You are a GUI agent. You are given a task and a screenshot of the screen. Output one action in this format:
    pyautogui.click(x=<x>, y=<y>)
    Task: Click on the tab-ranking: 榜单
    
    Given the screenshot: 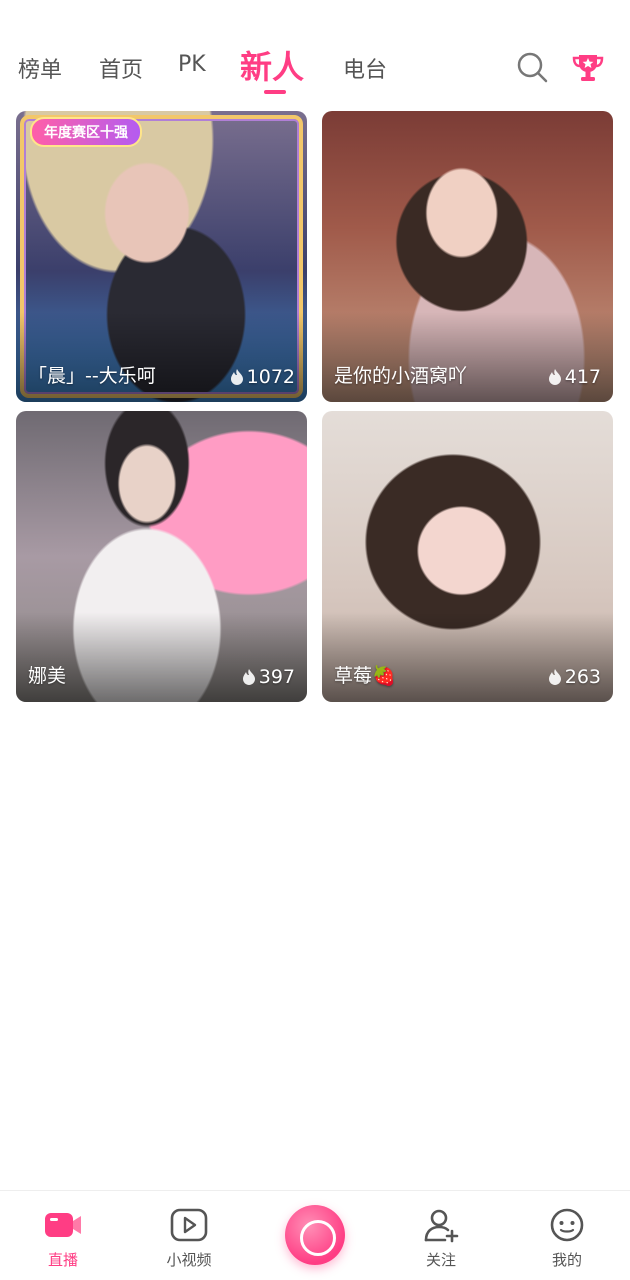 What is the action you would take?
    pyautogui.click(x=40, y=68)
    